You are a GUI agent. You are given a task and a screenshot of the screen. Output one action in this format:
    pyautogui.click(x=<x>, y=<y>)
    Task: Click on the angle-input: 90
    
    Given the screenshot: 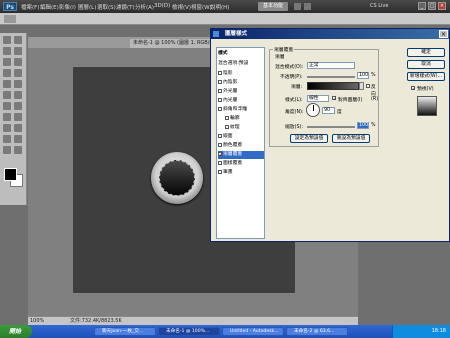 What is the action you would take?
    pyautogui.click(x=328, y=110)
    